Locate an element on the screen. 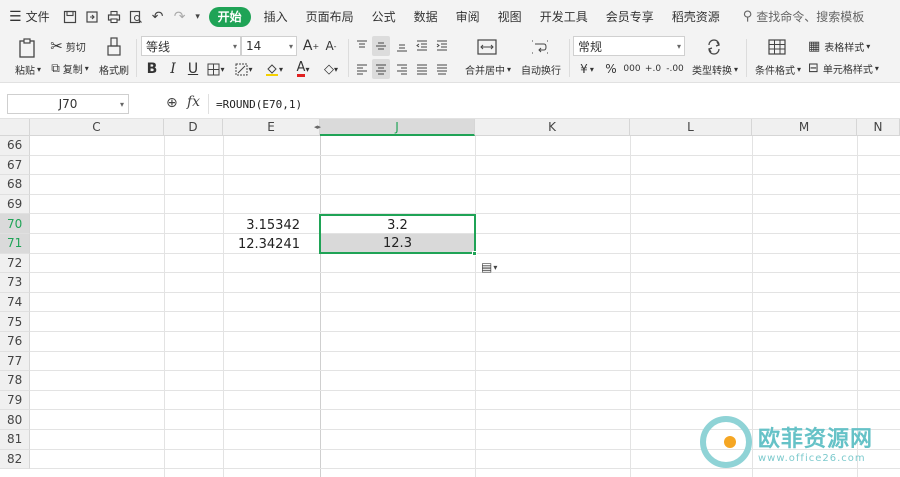 Image resolution: width=900 pixels, height=477 pixels. align-left-icon is located at coordinates (362, 69).